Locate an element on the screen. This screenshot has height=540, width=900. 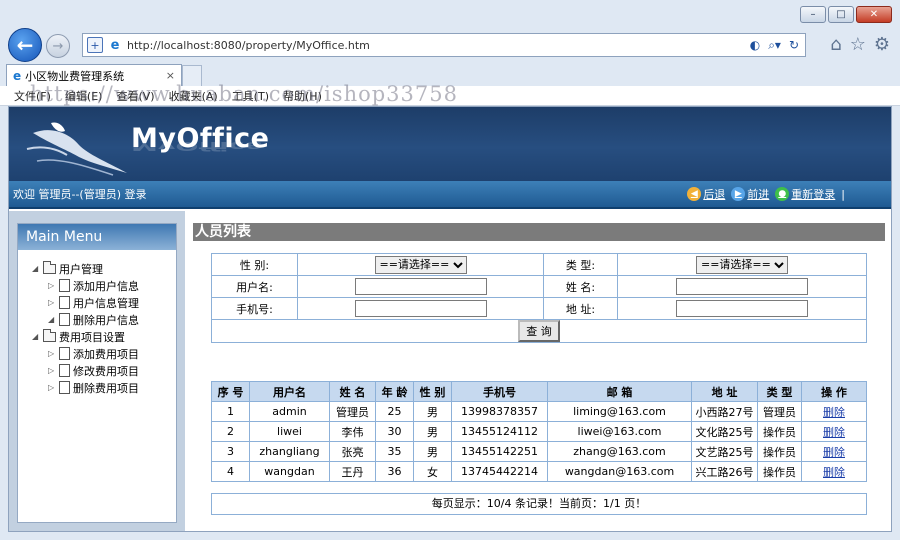
cell-phone: 13455124112 is located at coordinates (499, 431).